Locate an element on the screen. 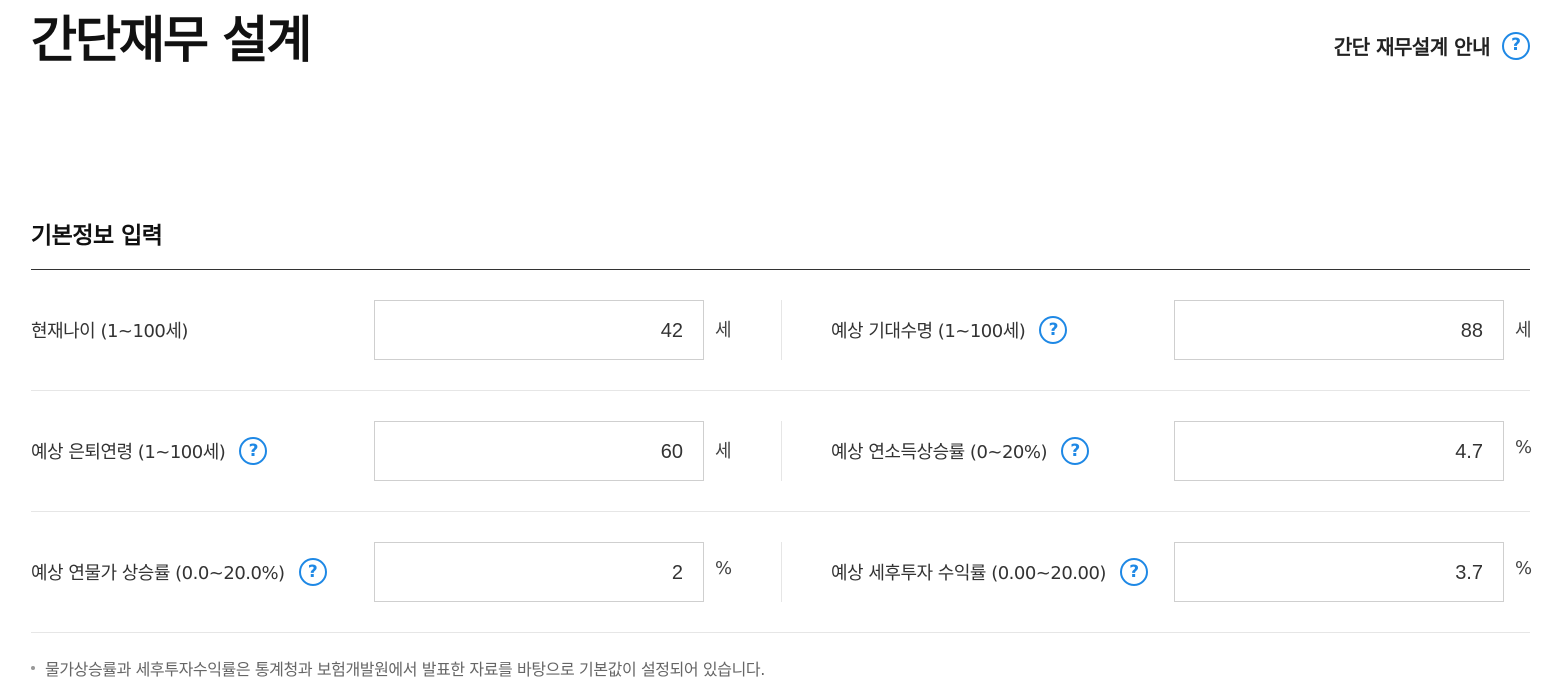  investment-return-label: 예상 세후투자 수익률 (0.00~20.00) ? is located at coordinates (989, 572).